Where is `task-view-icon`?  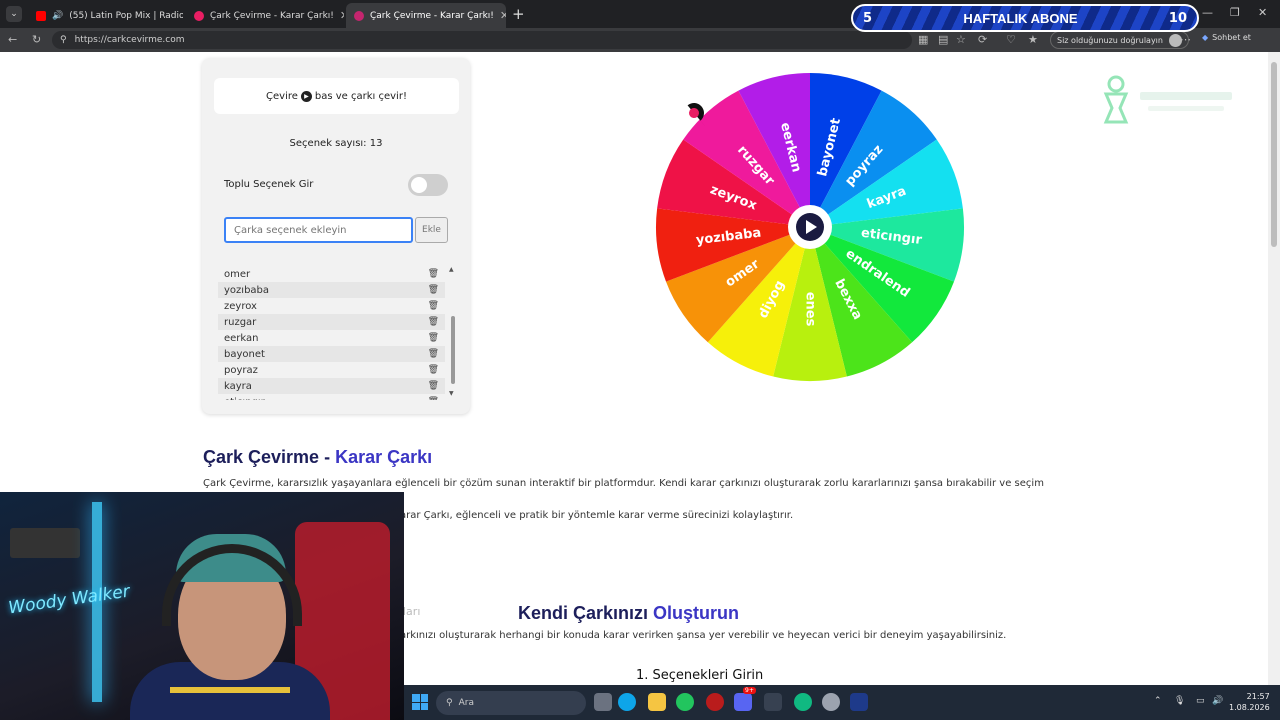 task-view-icon is located at coordinates (603, 702).